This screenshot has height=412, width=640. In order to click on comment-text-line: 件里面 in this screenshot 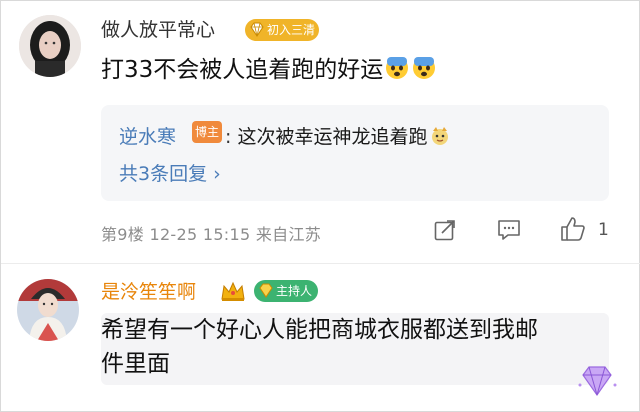, I will do `click(135, 364)`.